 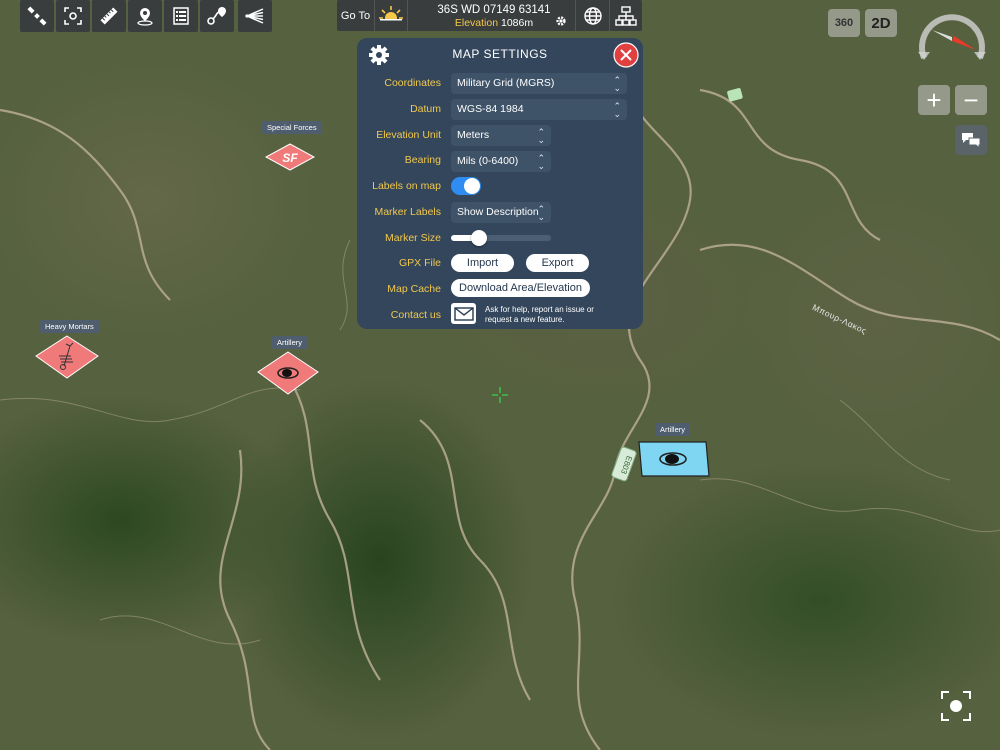 I want to click on close-button, so click(x=626, y=55).